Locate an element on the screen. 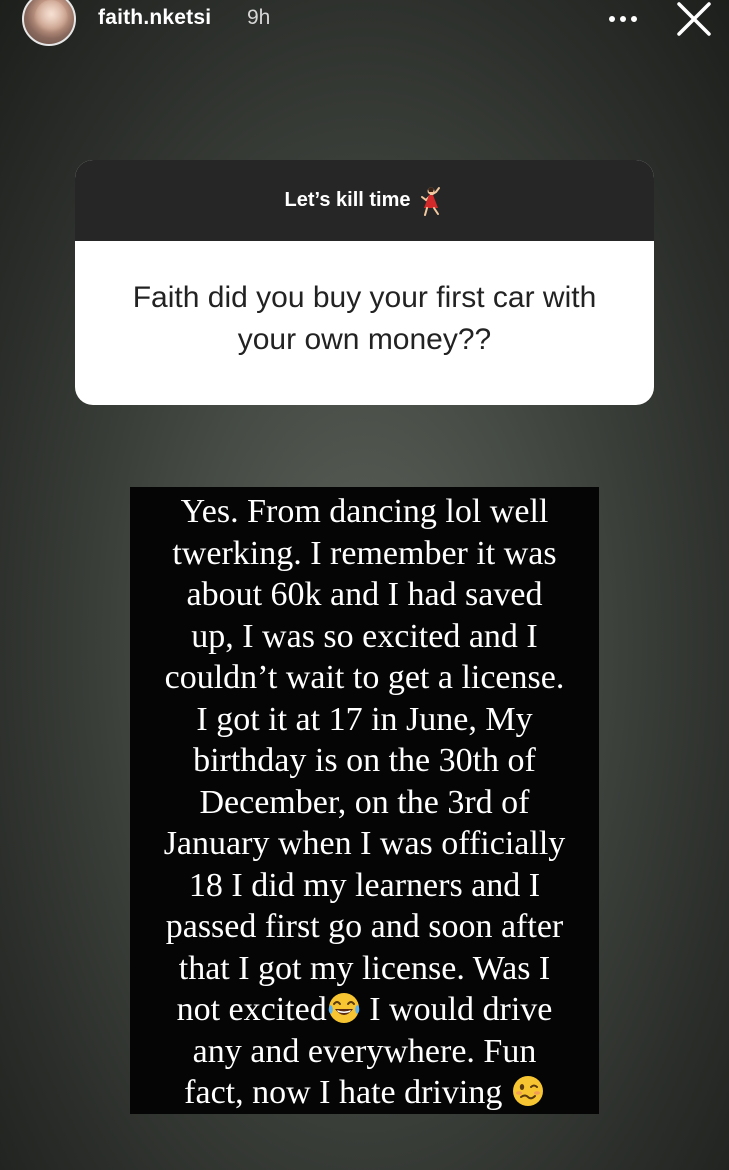  face-with-tears-of-joy-emoji-icon is located at coordinates (344, 1008).